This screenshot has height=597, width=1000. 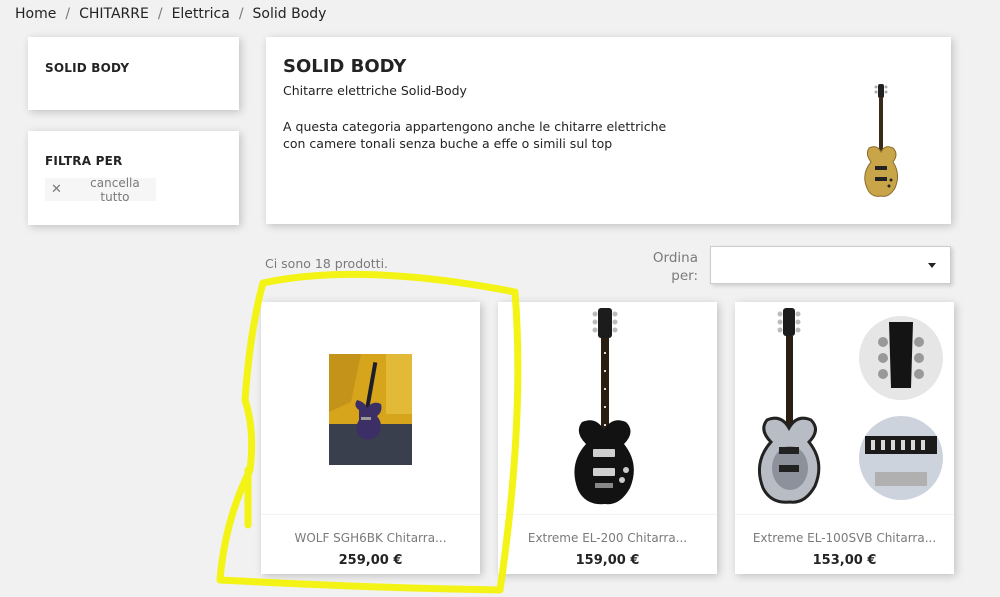 What do you see at coordinates (289, 14) in the screenshot?
I see `breadcrumb-current: Solid Body` at bounding box center [289, 14].